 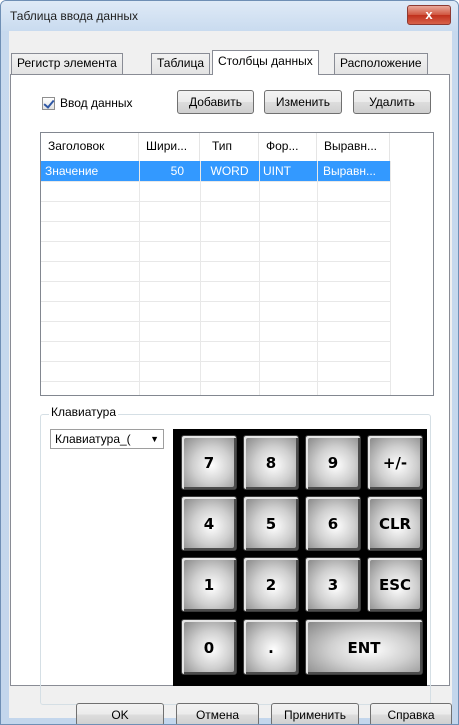 What do you see at coordinates (215, 102) in the screenshot?
I see `add-button: Добавить` at bounding box center [215, 102].